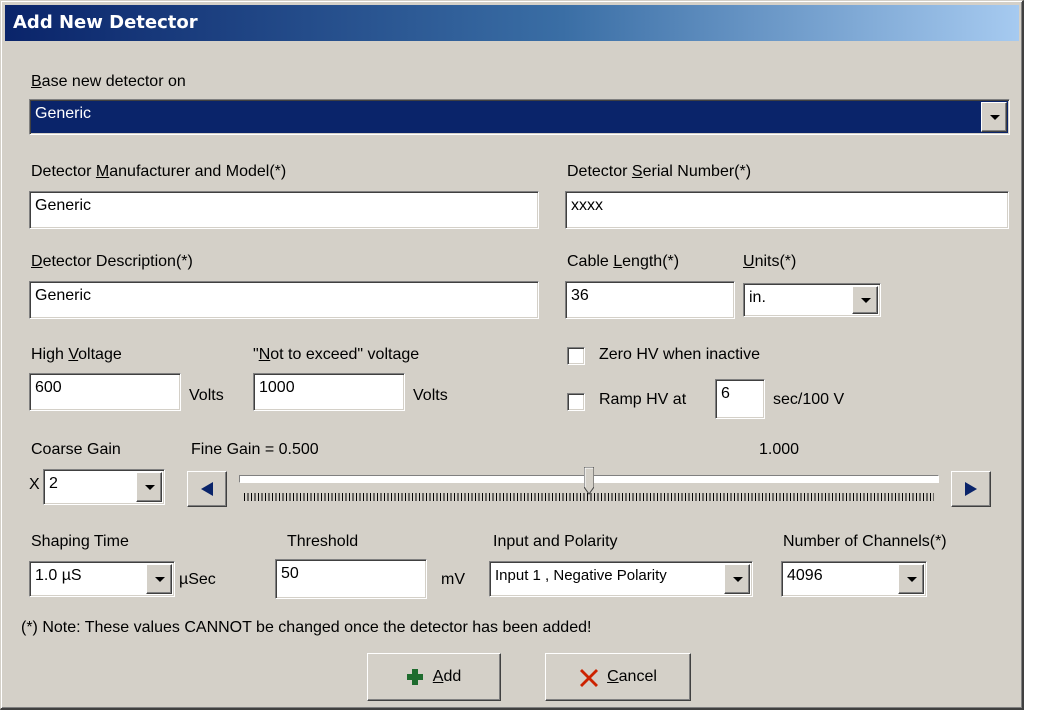 Image resolution: width=1049 pixels, height=728 pixels. What do you see at coordinates (104, 487) in the screenshot?
I see `coarse-gain-dropdown: 2` at bounding box center [104, 487].